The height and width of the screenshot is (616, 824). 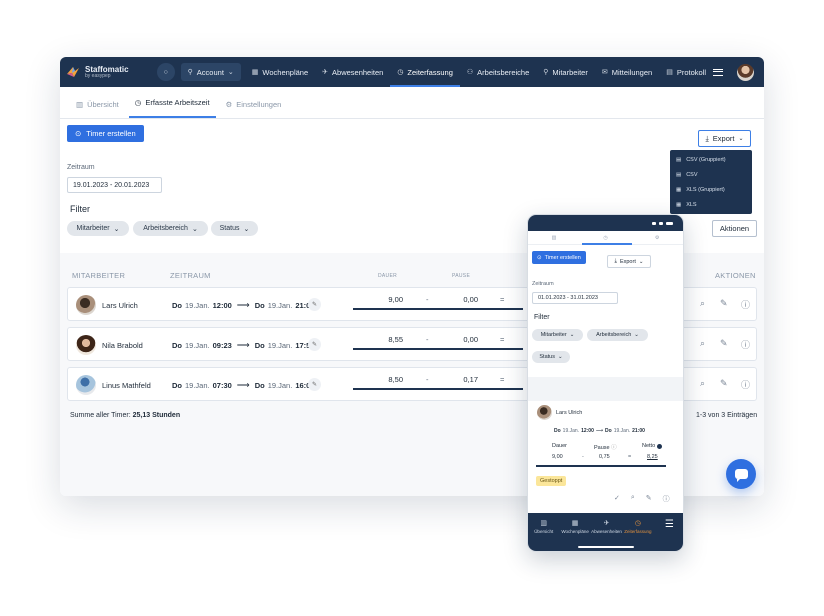 What do you see at coordinates (352, 72) in the screenshot?
I see `nav-item-abwesenheiten: ✈ Abwesenheiten` at bounding box center [352, 72].